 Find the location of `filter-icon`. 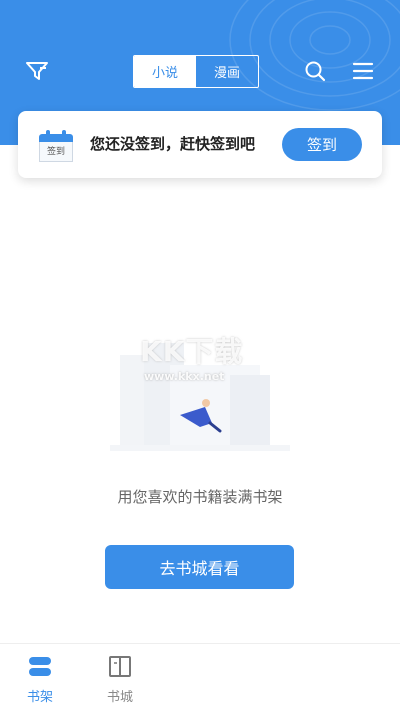

filter-icon is located at coordinates (37, 71).